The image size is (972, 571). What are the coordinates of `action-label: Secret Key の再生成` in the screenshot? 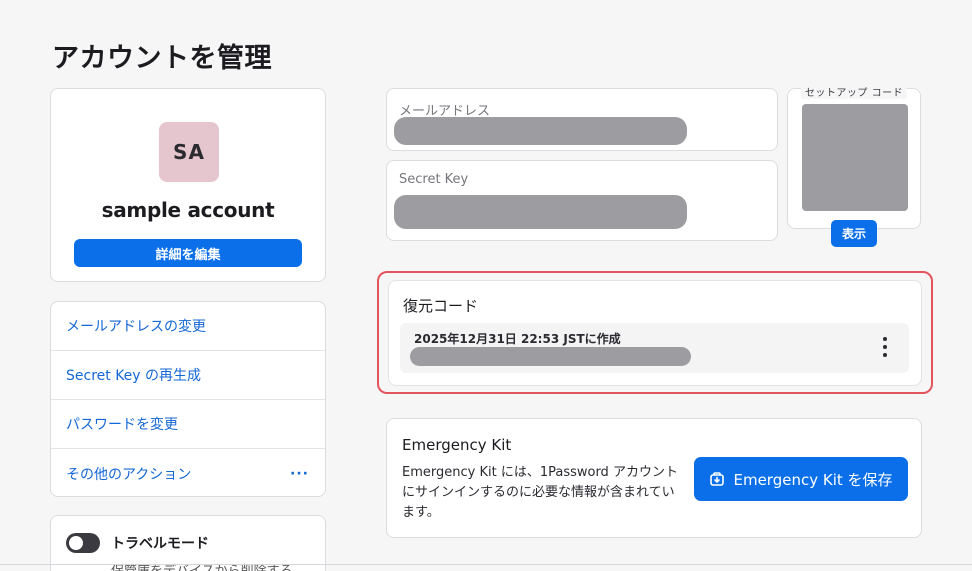 It's located at (134, 376).